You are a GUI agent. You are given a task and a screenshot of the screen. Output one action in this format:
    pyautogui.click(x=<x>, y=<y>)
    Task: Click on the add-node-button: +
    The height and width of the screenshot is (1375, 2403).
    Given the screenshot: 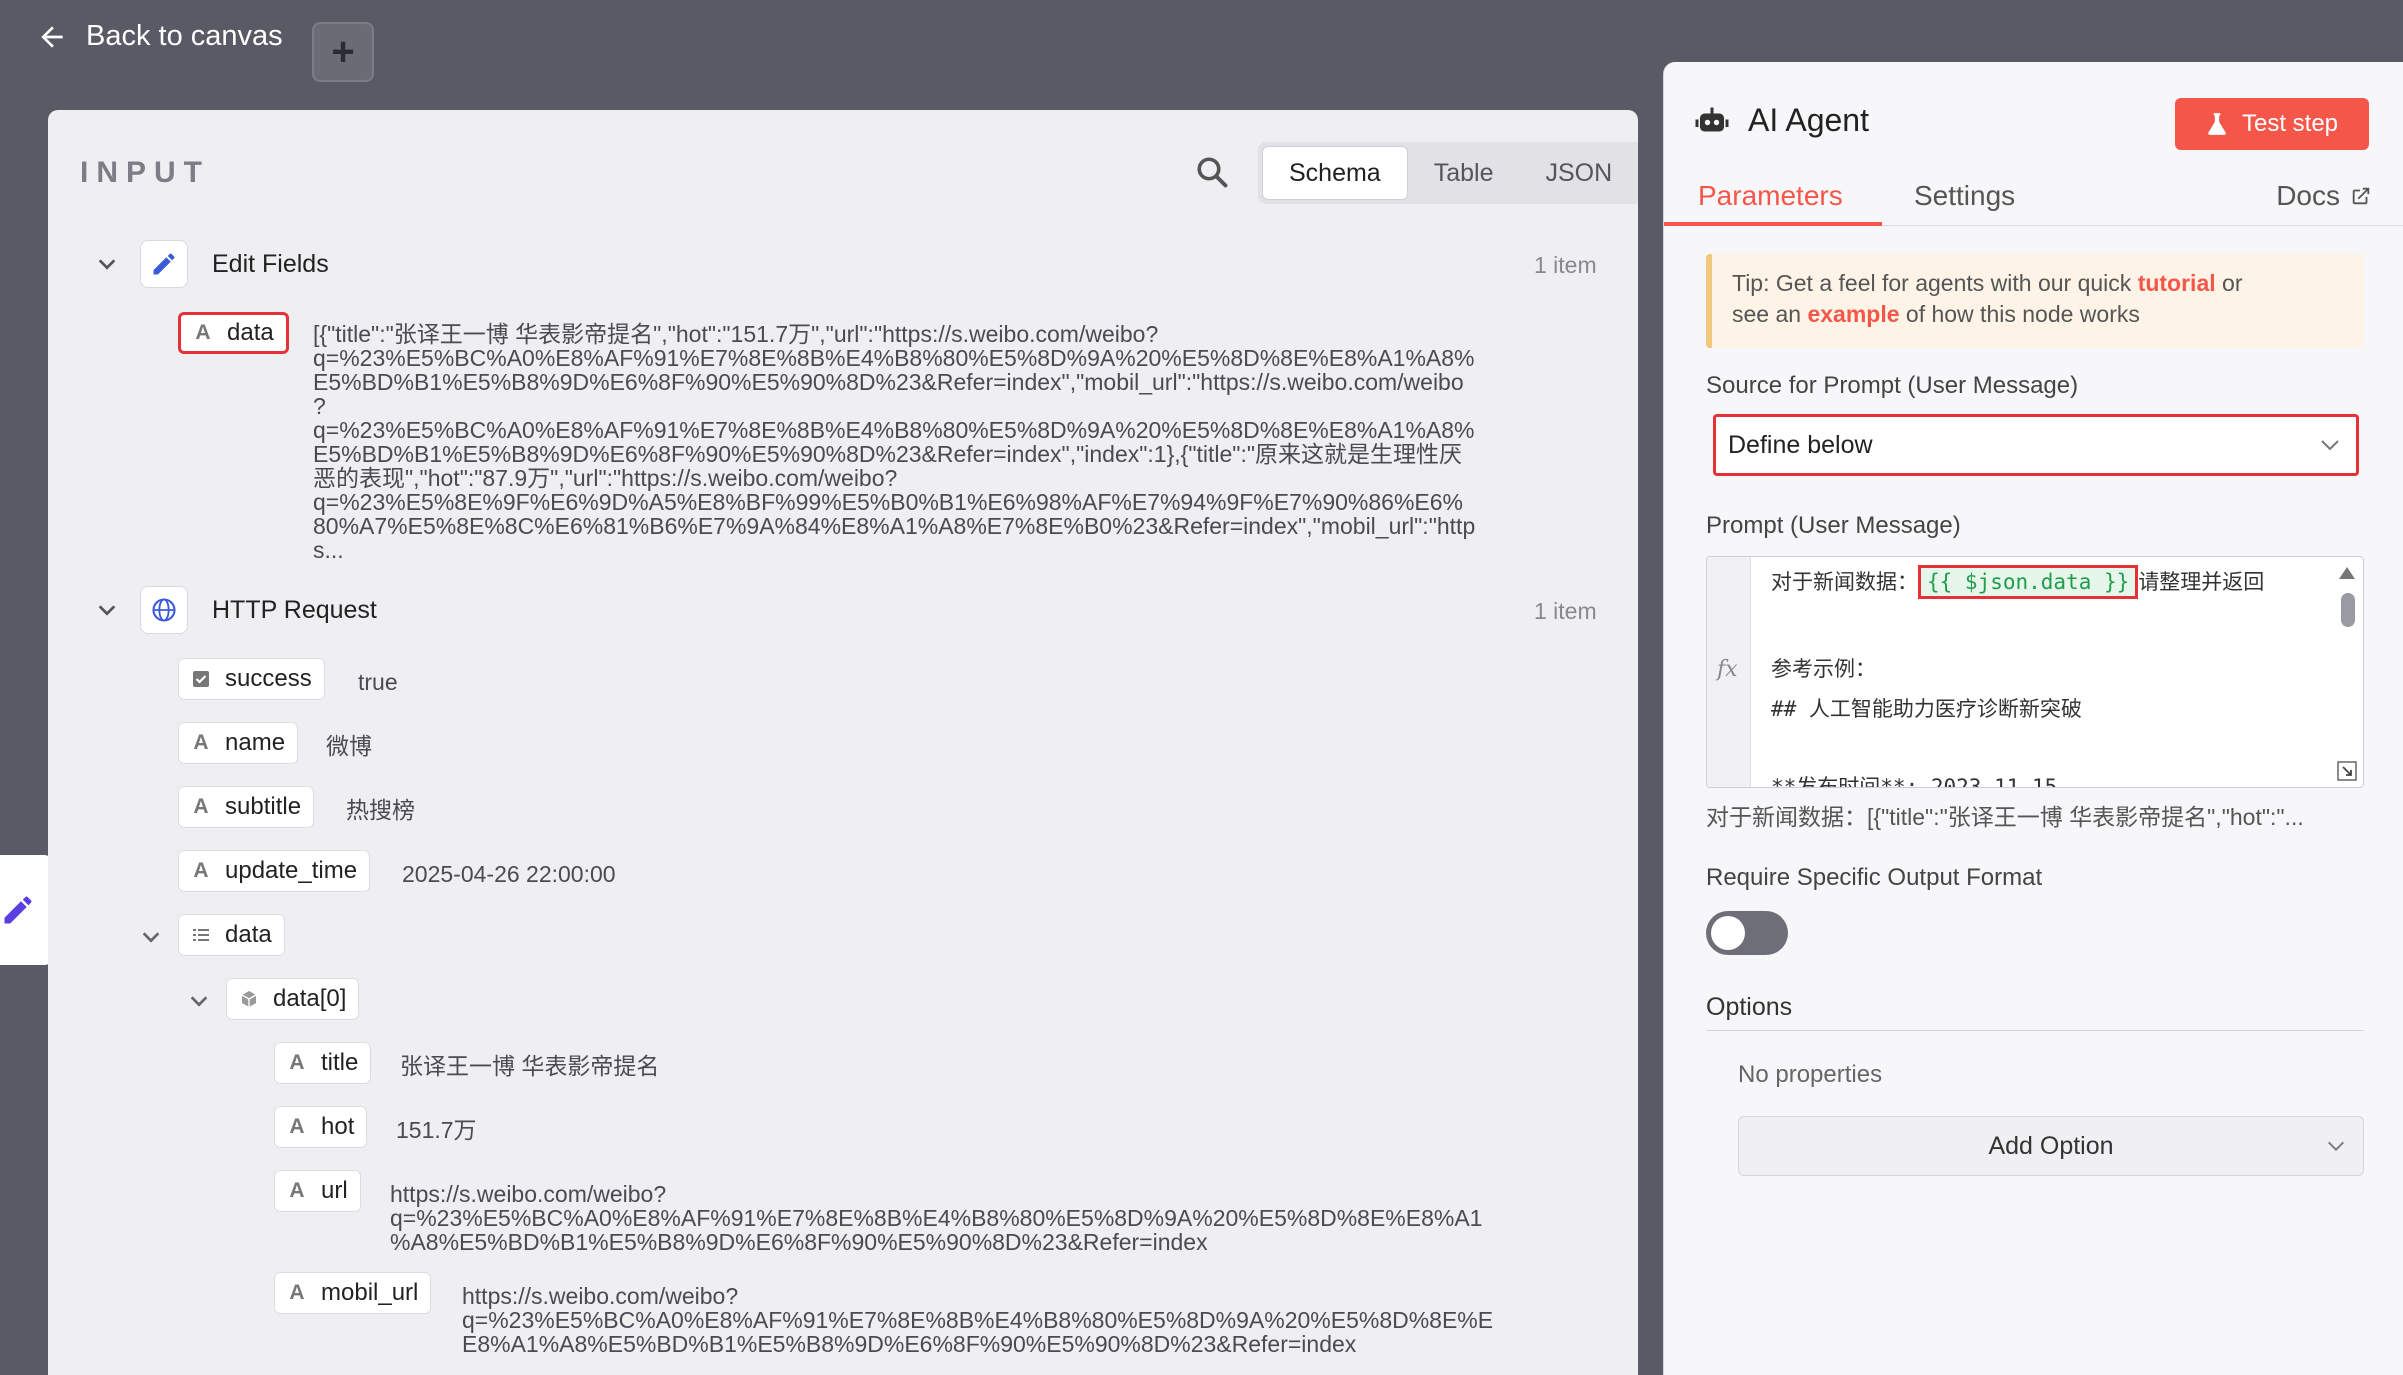 What is the action you would take?
    pyautogui.click(x=343, y=52)
    